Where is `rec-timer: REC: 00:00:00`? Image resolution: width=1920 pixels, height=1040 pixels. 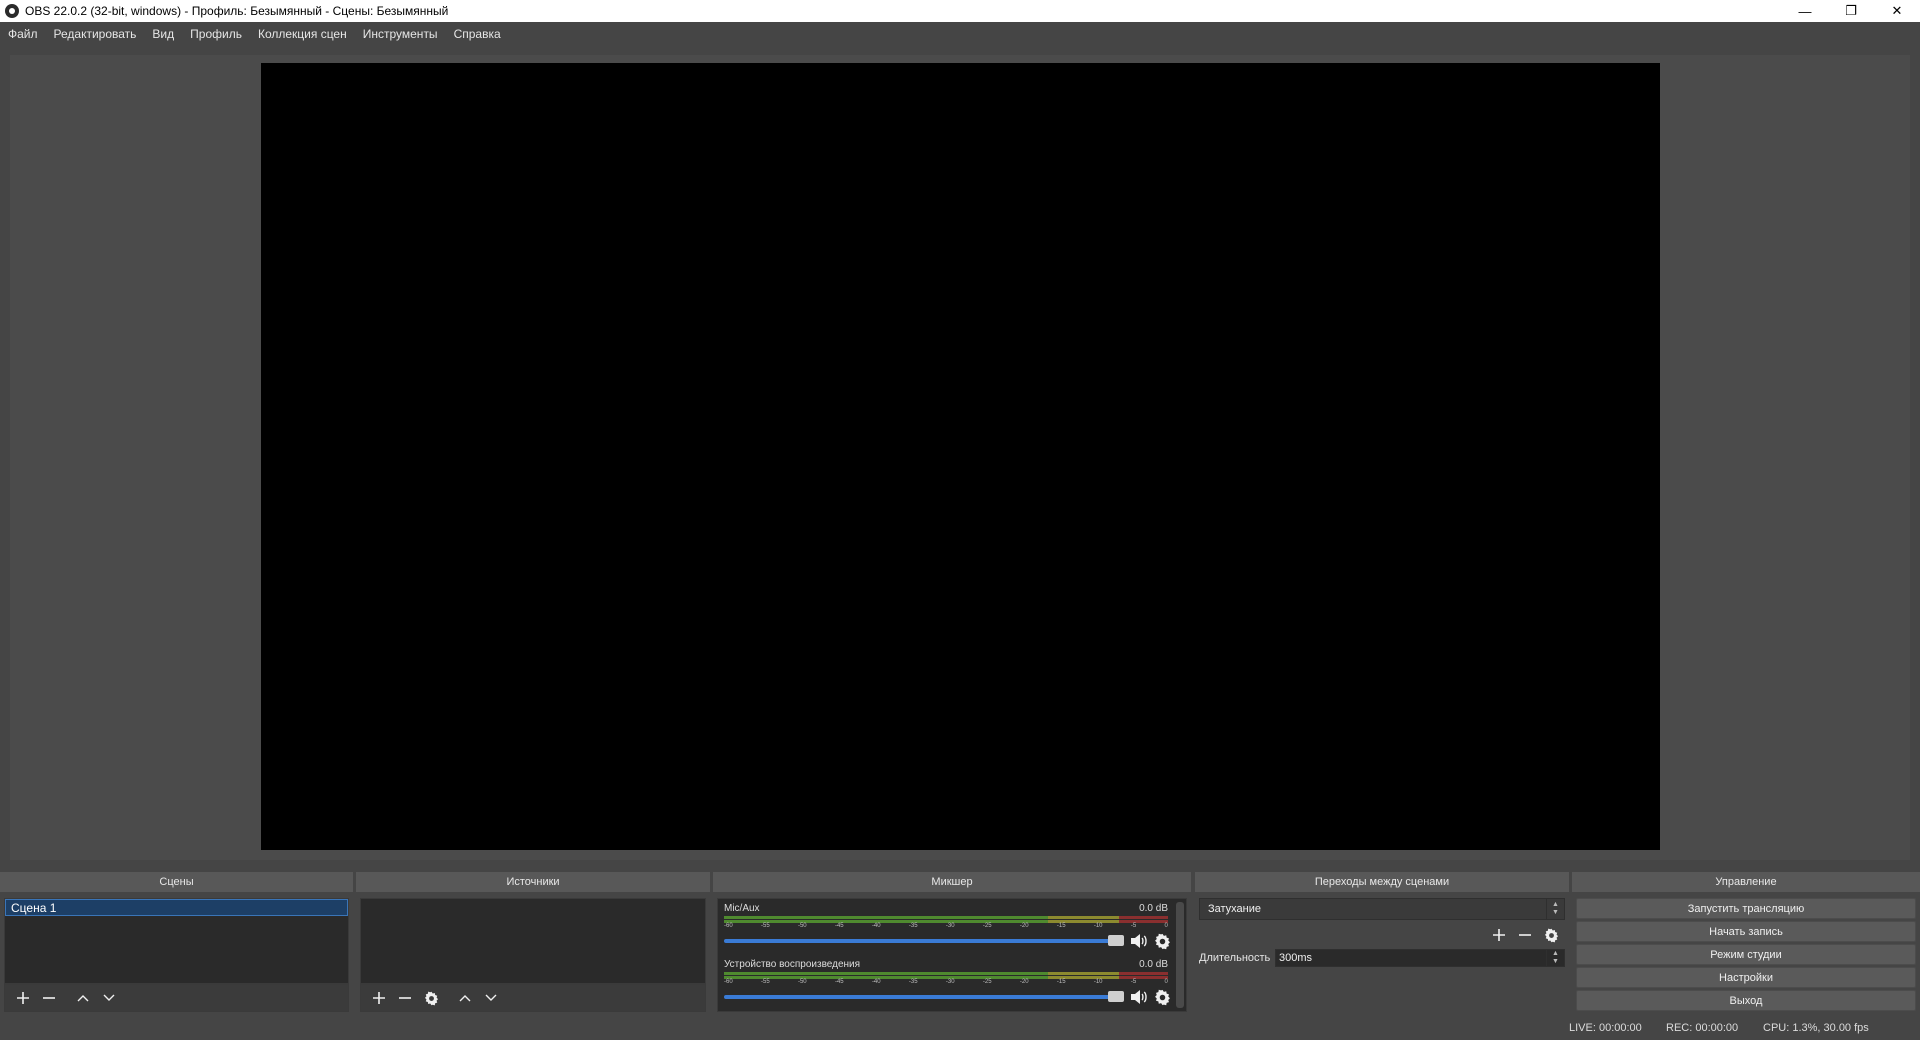 rec-timer: REC: 00:00:00 is located at coordinates (1702, 1028).